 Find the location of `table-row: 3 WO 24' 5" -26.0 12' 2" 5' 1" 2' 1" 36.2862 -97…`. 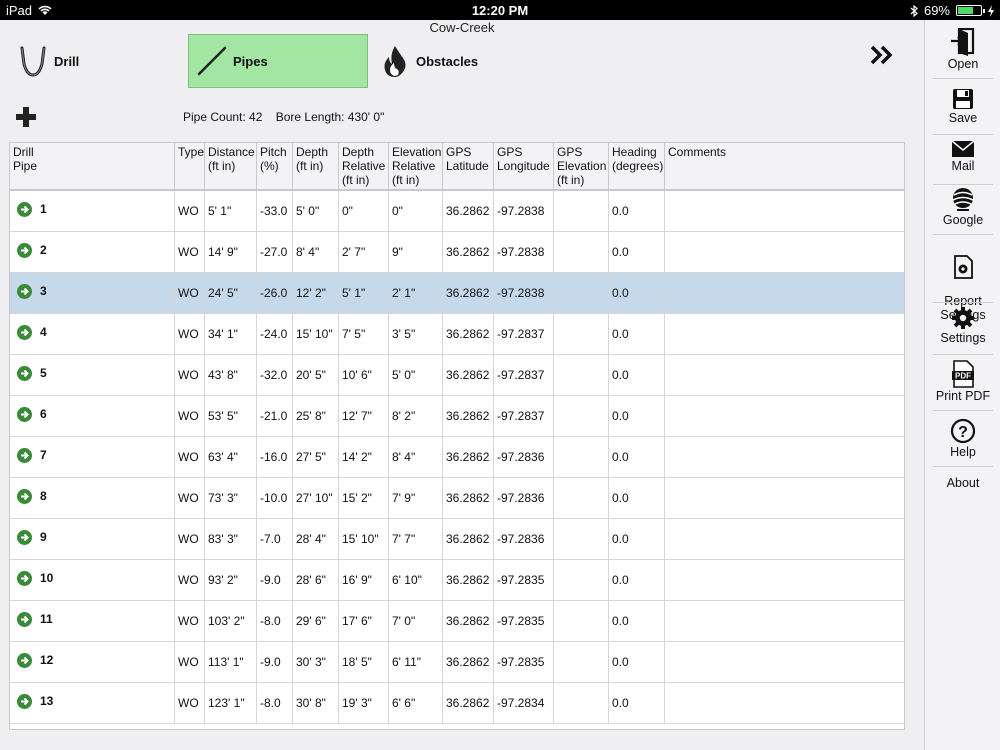

table-row: 3 WO 24' 5" -26.0 12' 2" 5' 1" 2' 1" 36.2862 -97… is located at coordinates (457, 293).